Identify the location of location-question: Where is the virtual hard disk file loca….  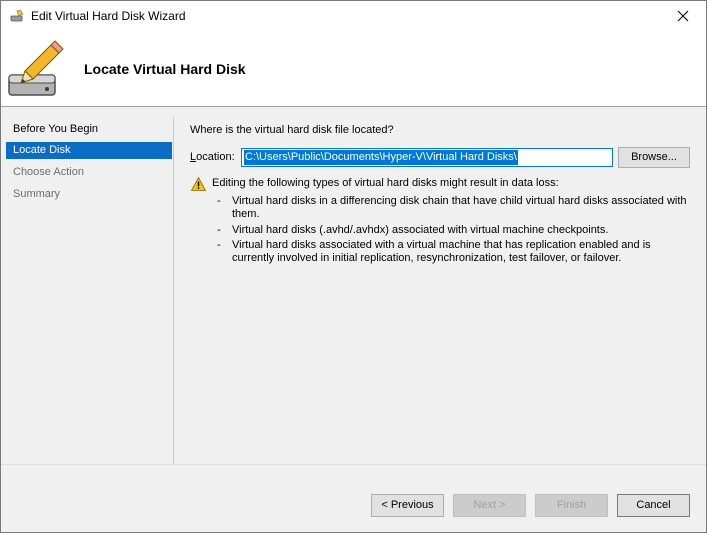
(292, 130).